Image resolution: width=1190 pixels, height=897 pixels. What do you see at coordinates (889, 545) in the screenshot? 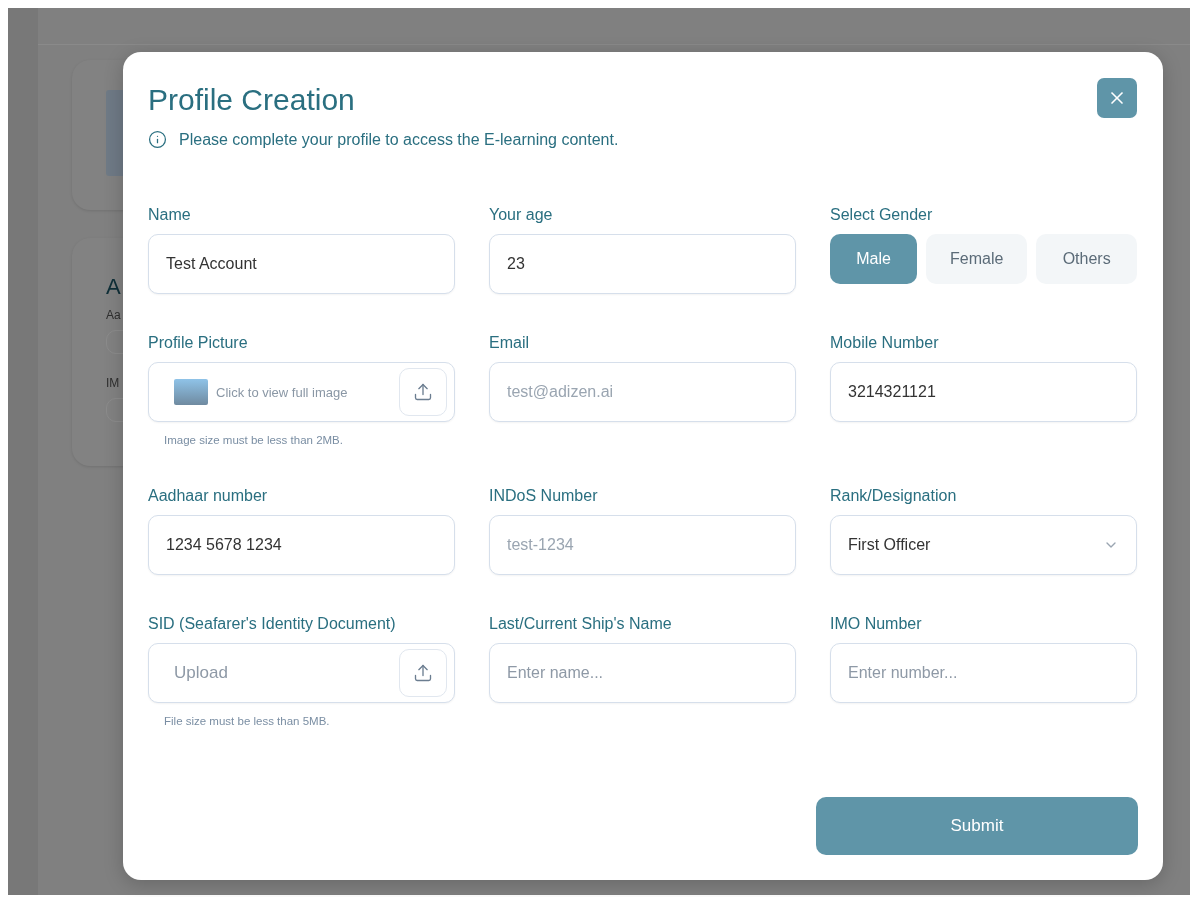
I see `select-value: First Officer` at bounding box center [889, 545].